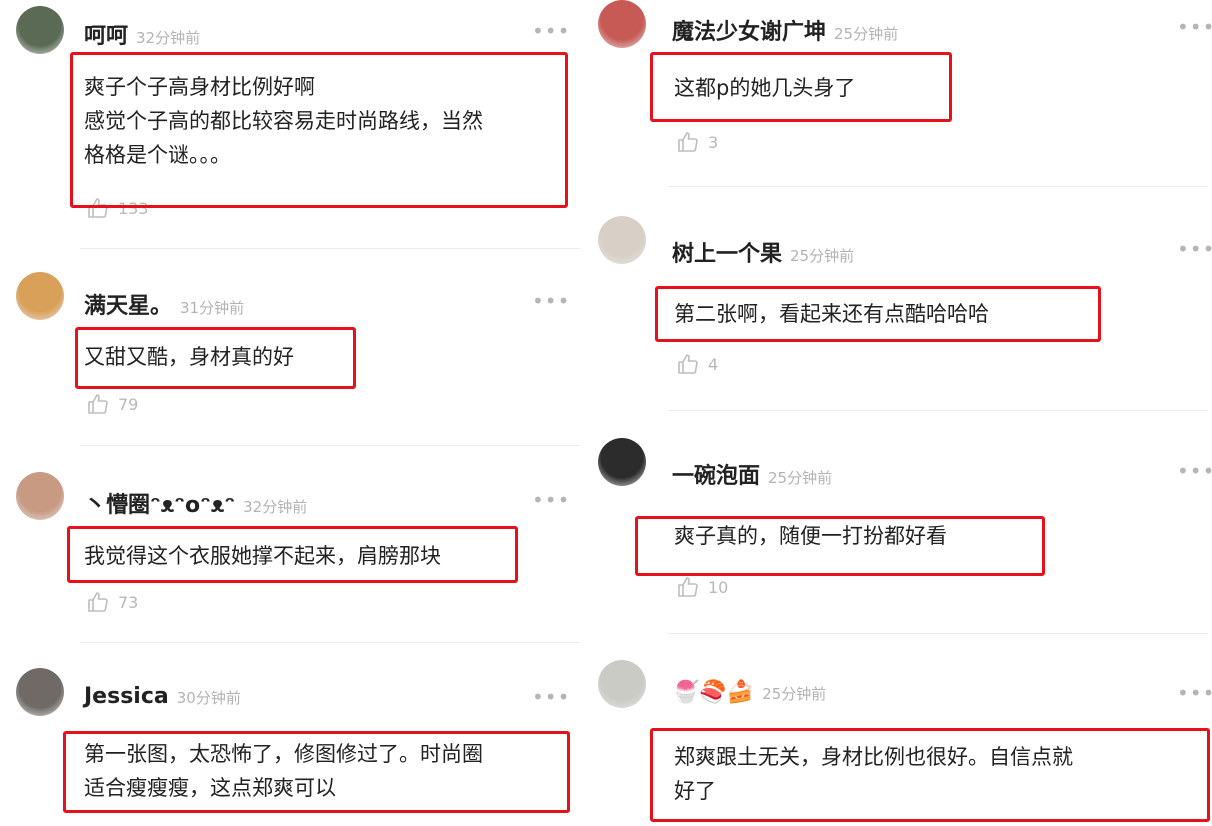 The width and height of the screenshot is (1212, 826). Describe the element at coordinates (713, 364) in the screenshot. I see `like-count: 4` at that location.